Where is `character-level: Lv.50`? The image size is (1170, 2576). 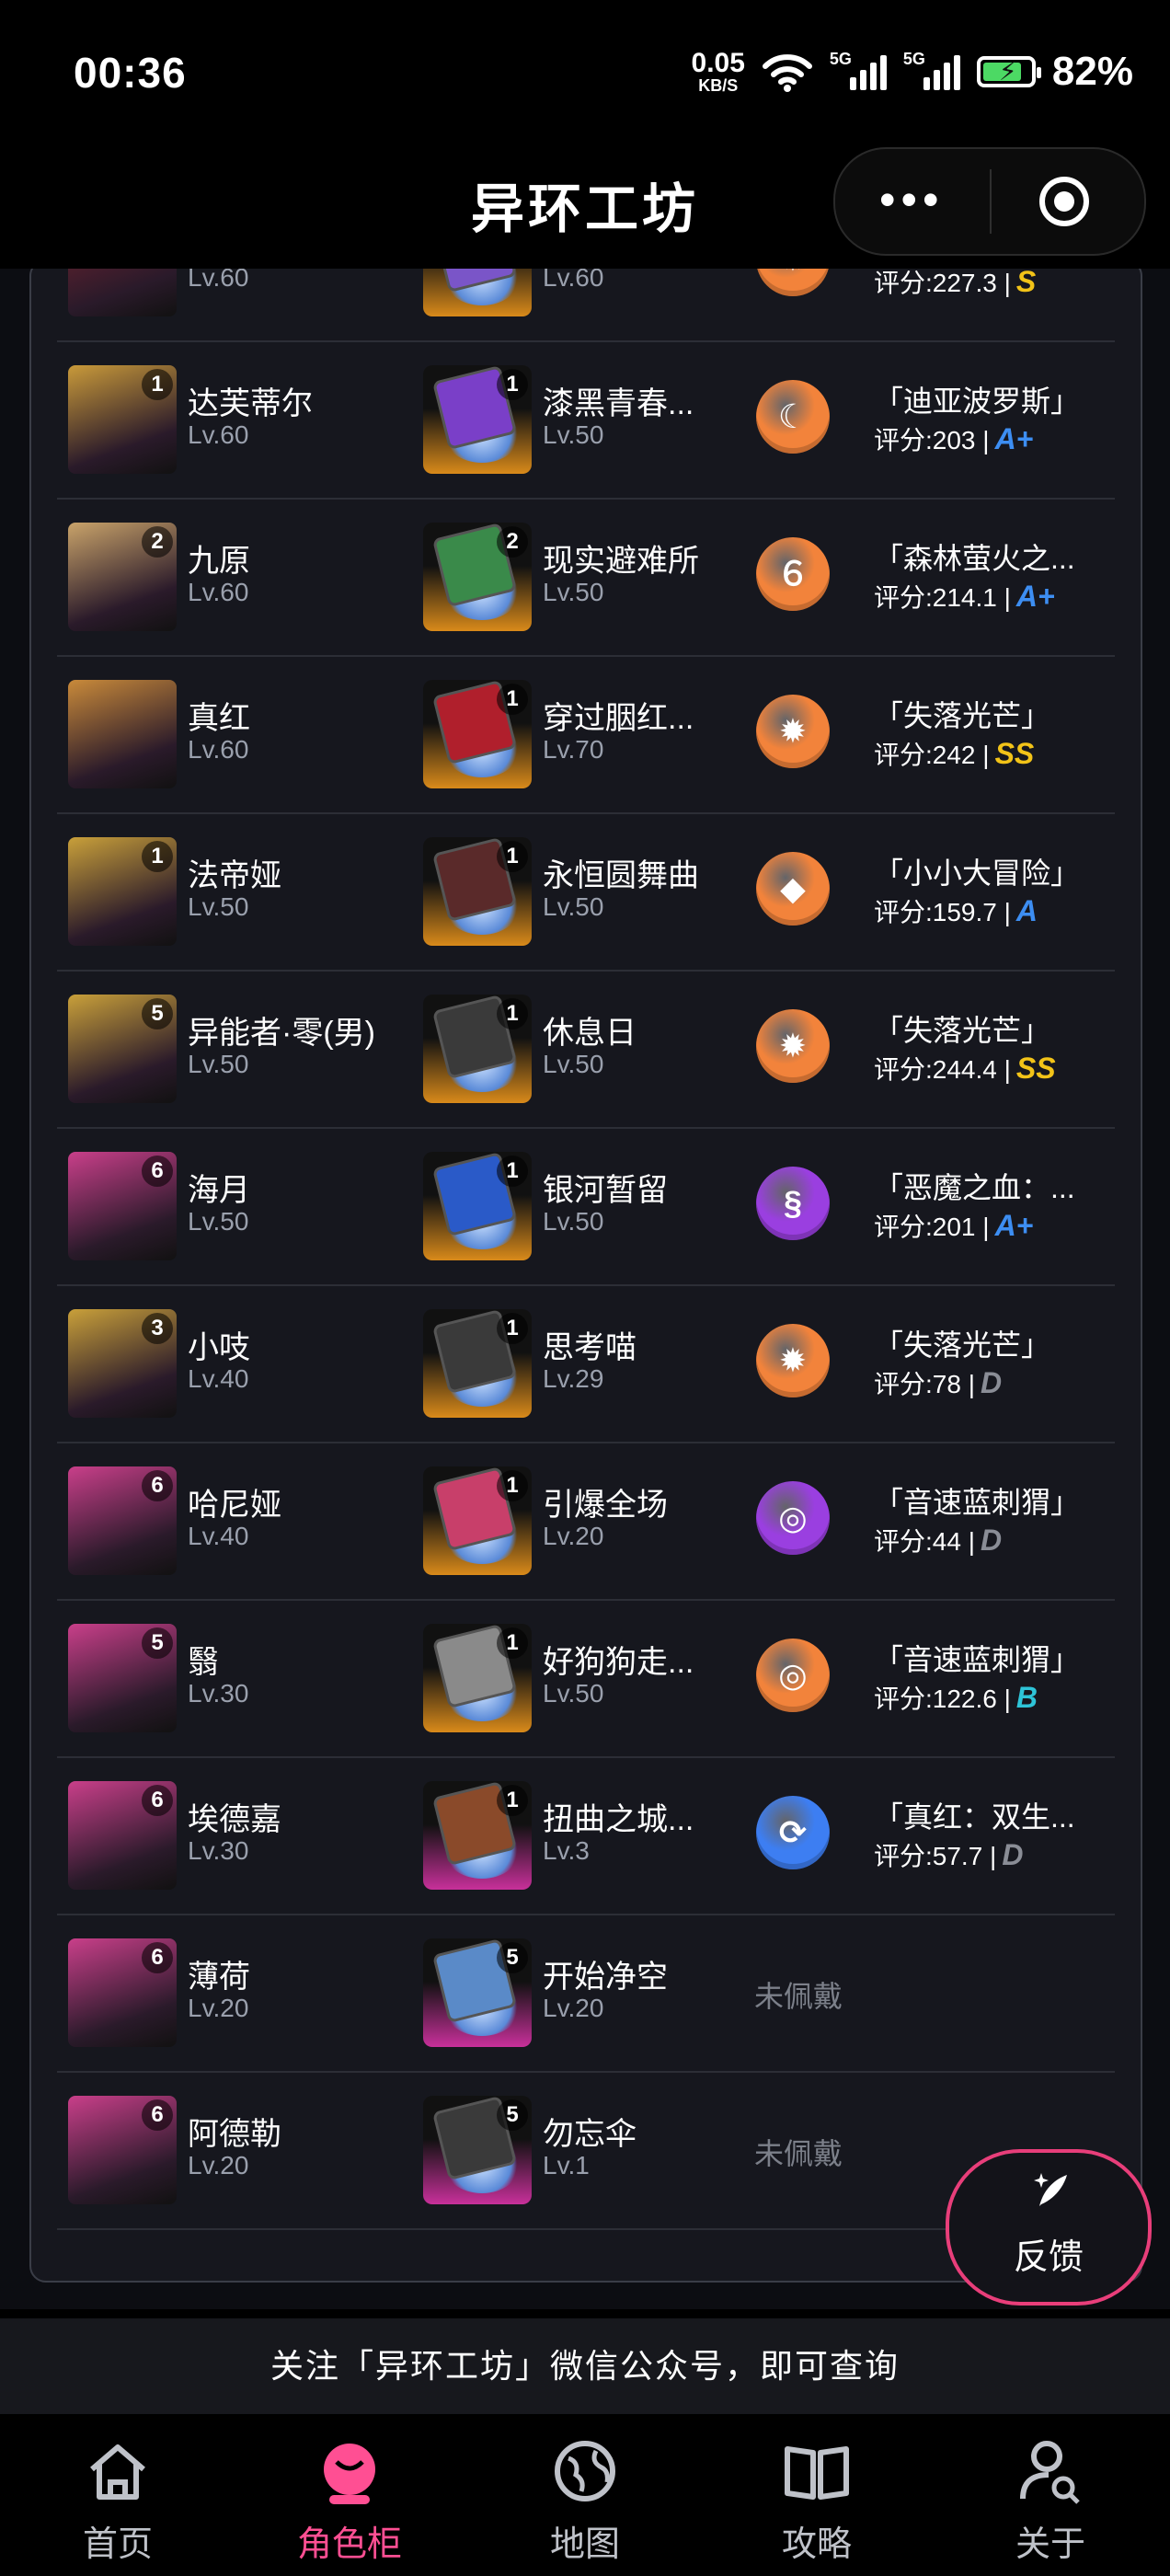
character-level: Lv.50 is located at coordinates (218, 1221).